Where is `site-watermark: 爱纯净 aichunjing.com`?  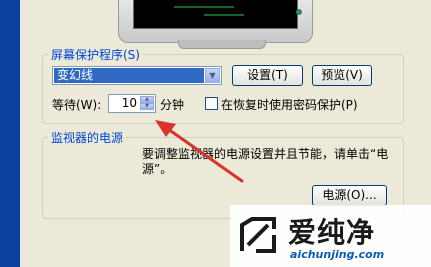
site-watermark: 爱纯净 aichunjing.com is located at coordinates (330, 236).